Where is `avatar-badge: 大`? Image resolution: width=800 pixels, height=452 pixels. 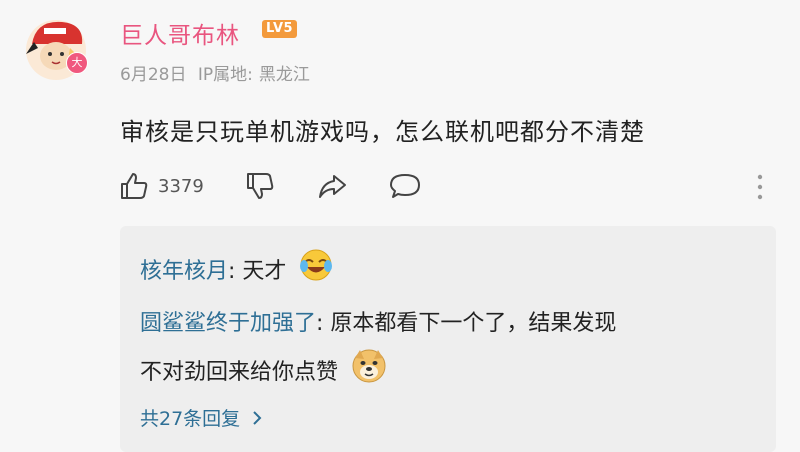 avatar-badge: 大 is located at coordinates (77, 63).